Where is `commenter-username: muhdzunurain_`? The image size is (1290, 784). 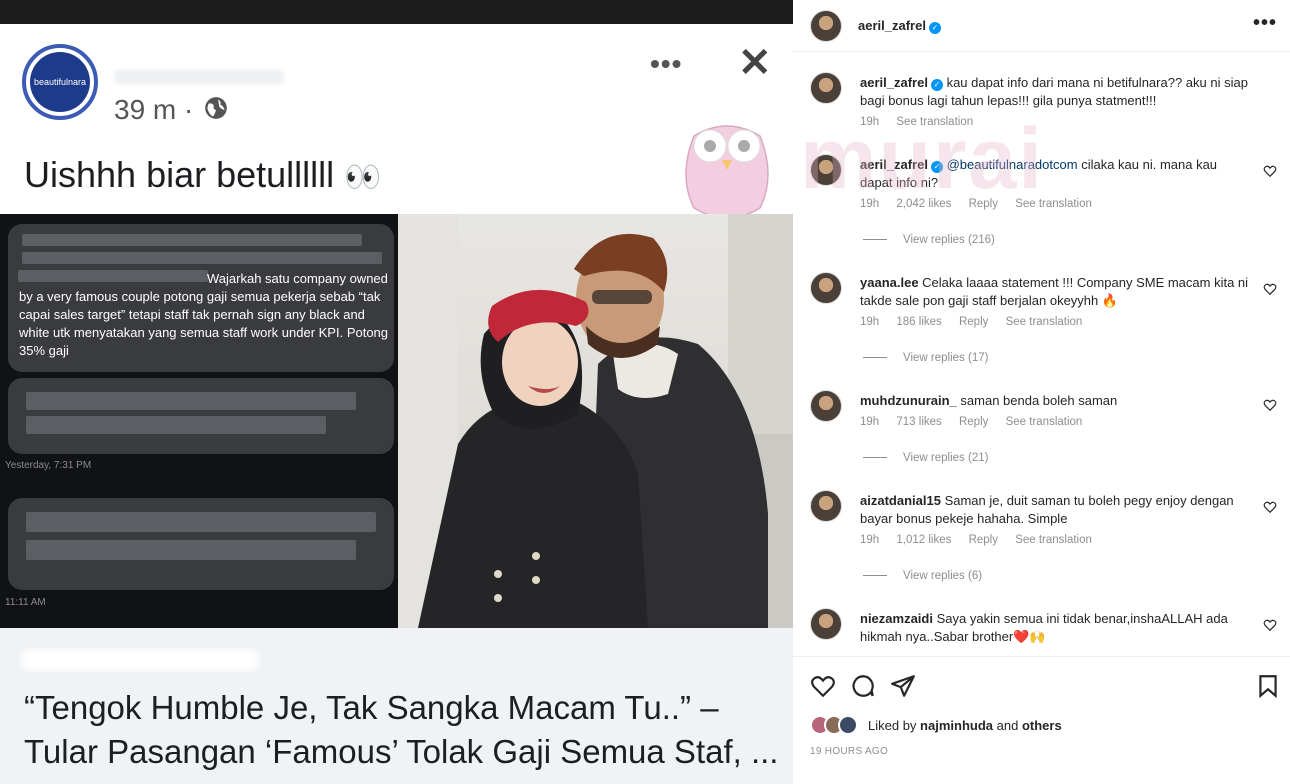
commenter-username: muhdzunurain_ is located at coordinates (908, 400).